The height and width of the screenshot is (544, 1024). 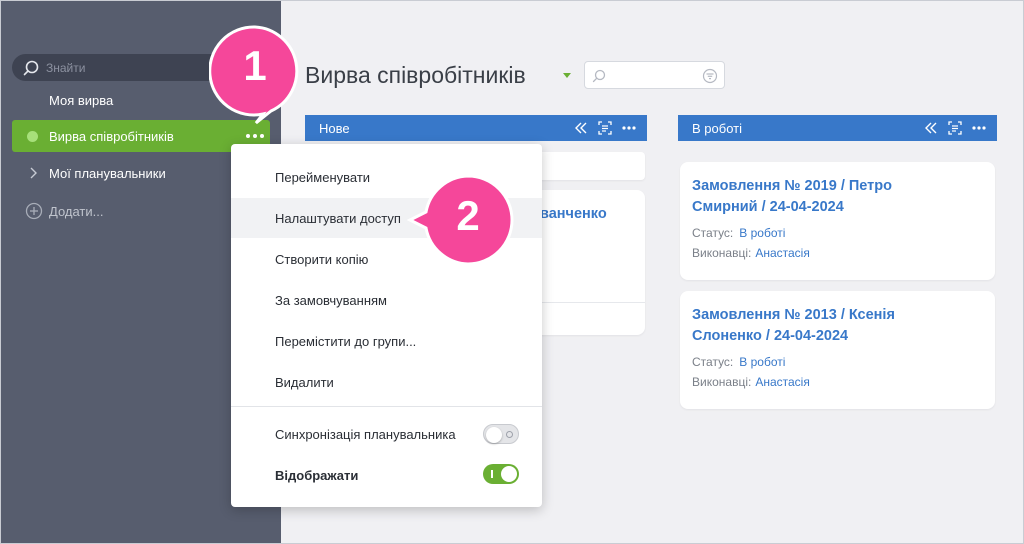 I want to click on display-toggle, so click(x=501, y=474).